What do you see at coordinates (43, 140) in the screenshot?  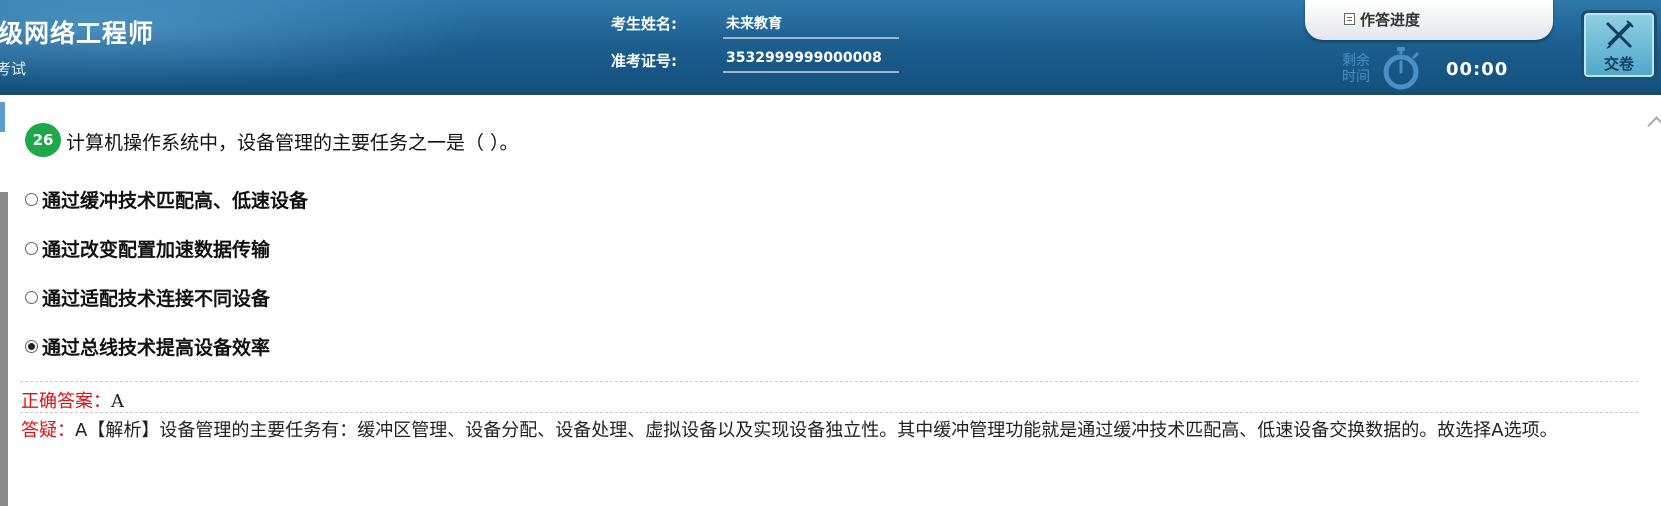 I see `question-number-badge: 26` at bounding box center [43, 140].